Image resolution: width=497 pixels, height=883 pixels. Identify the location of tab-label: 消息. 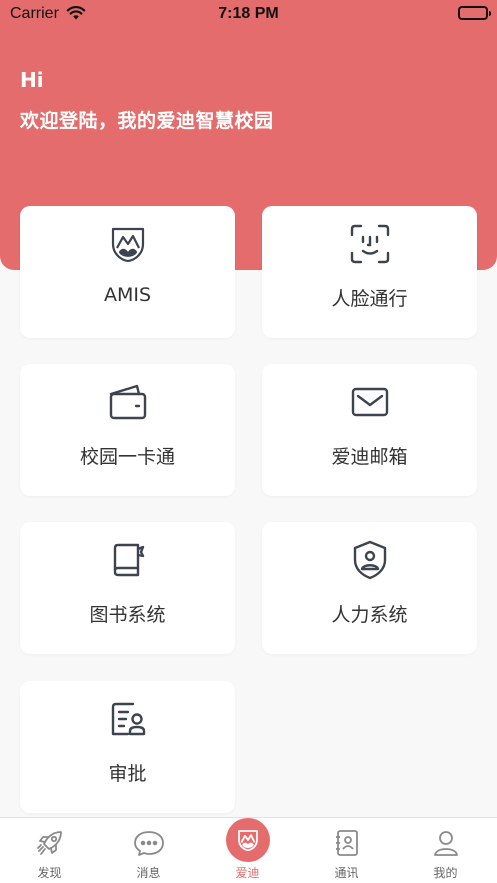
(148, 873).